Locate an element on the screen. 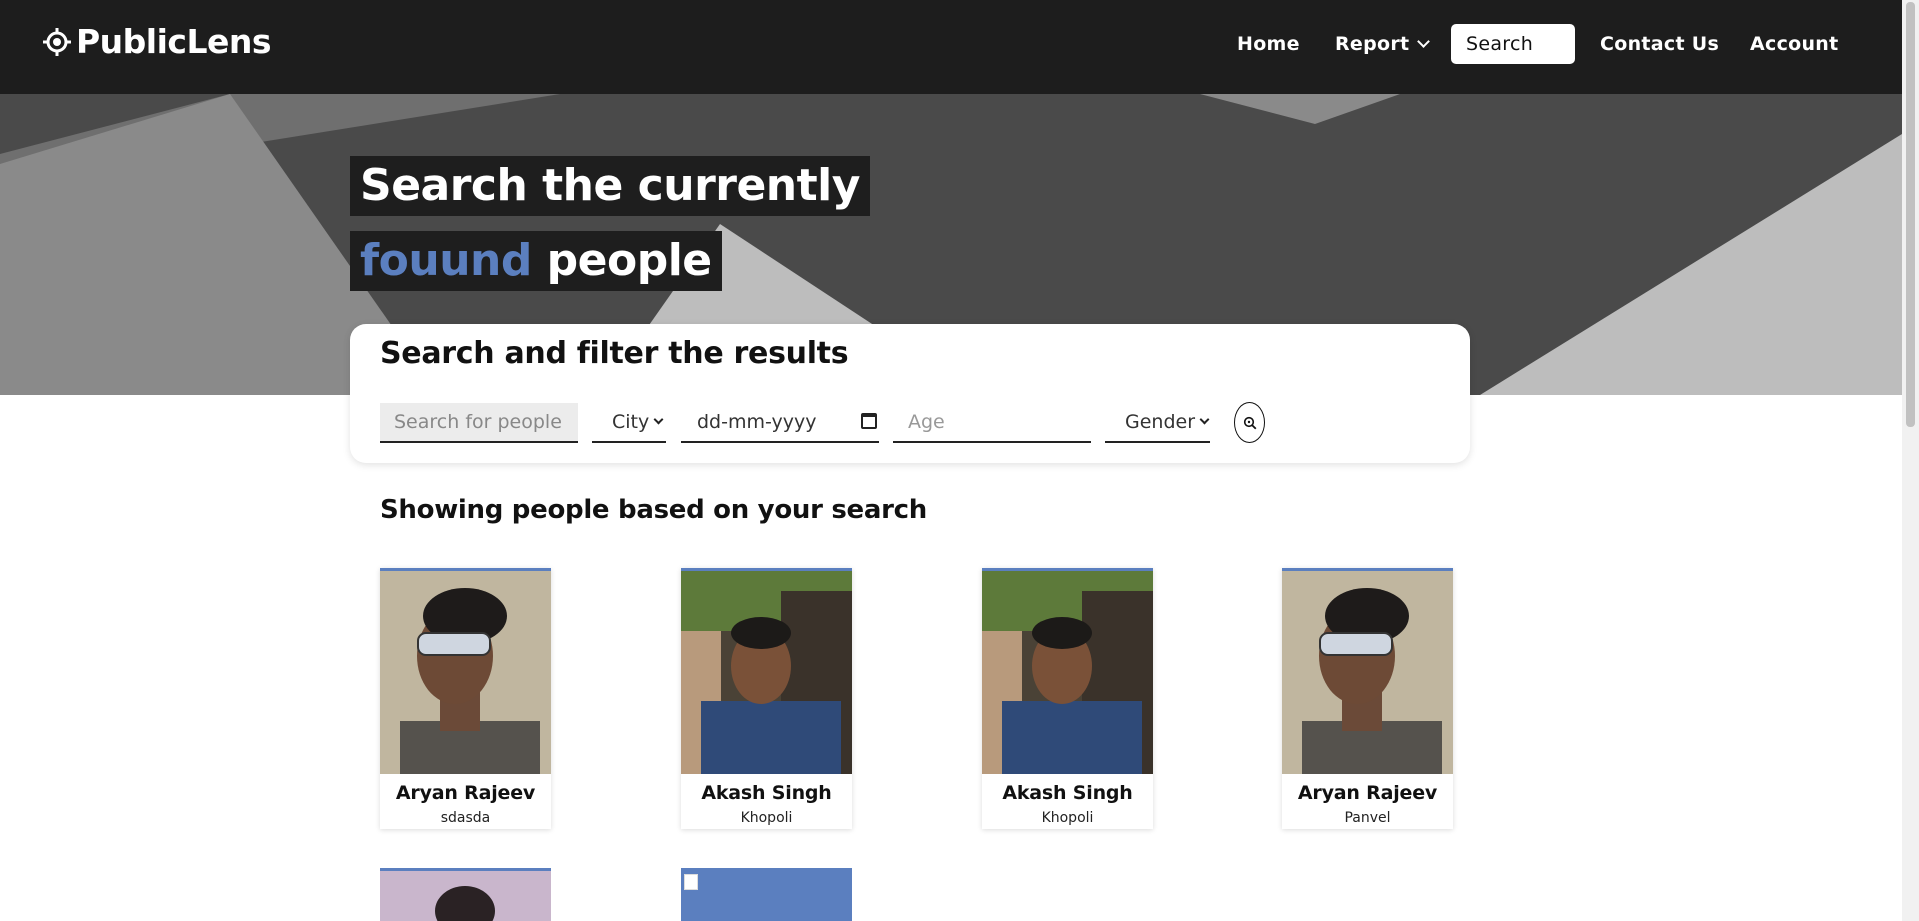  crosshair-icon is located at coordinates (57, 41).